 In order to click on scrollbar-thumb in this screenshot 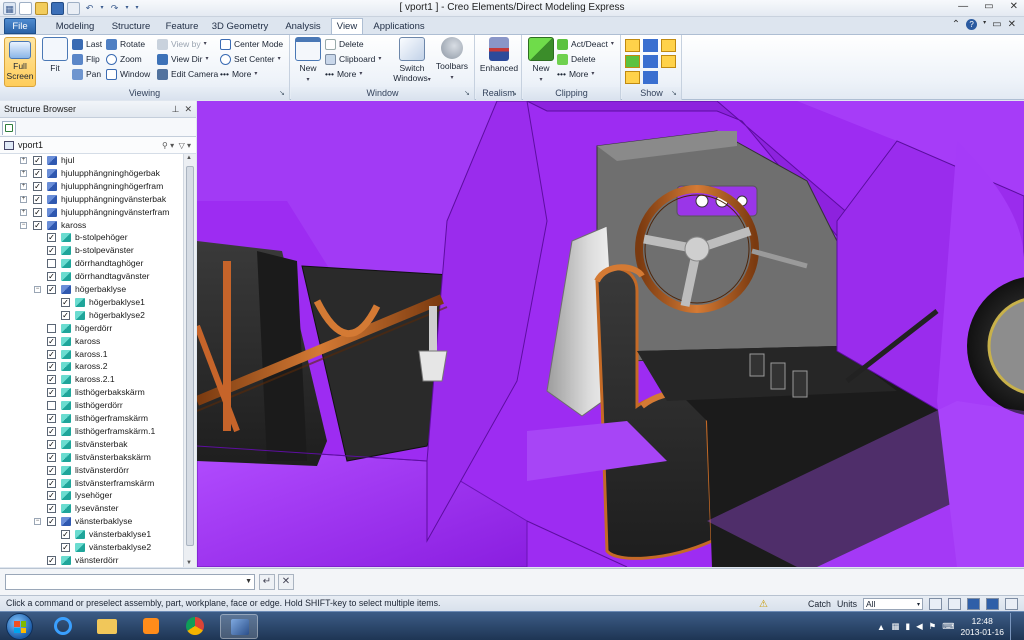, I will do `click(190, 356)`.